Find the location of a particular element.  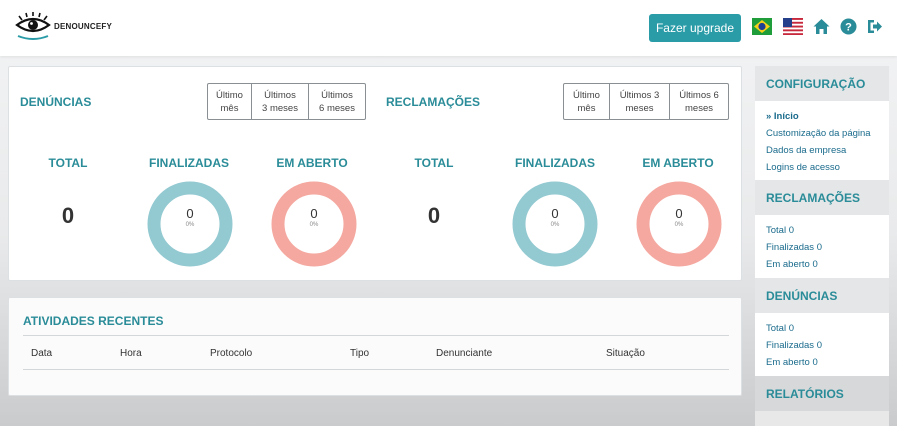

denuncias-period-selector: Último mês Últimos 3 meses Últimos 6 meses is located at coordinates (286, 101).